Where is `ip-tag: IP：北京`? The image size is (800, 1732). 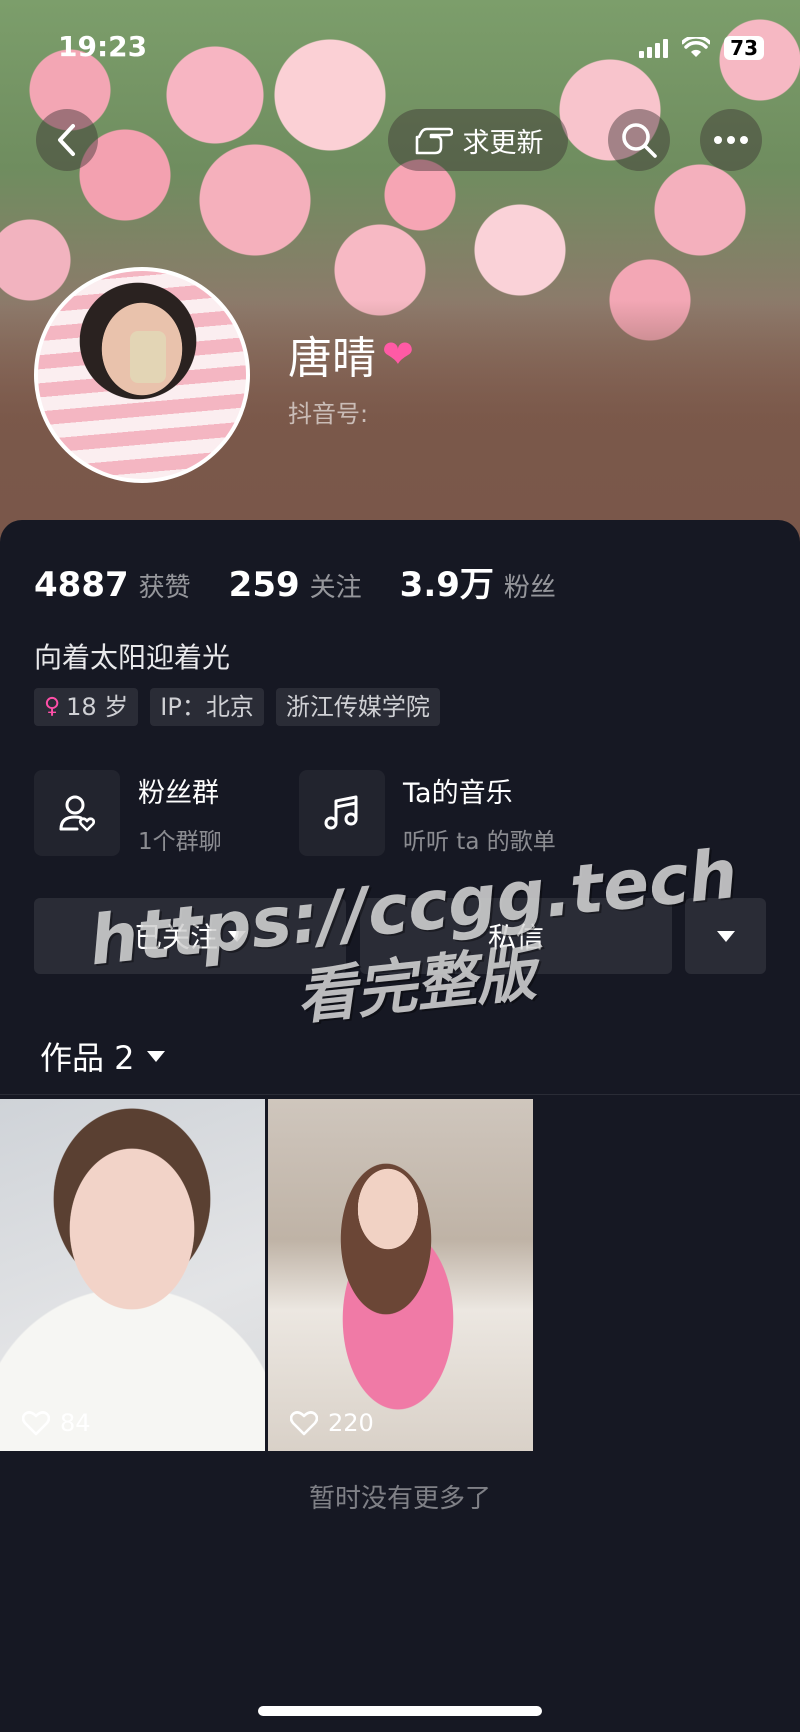
ip-tag: IP：北京 is located at coordinates (207, 707).